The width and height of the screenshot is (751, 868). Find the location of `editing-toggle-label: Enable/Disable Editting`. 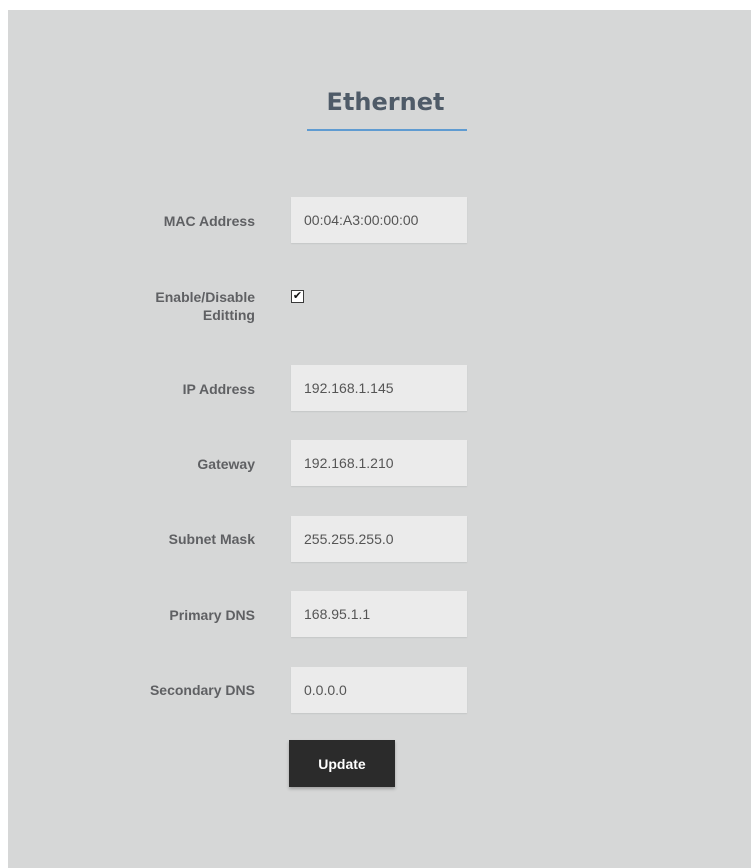

editing-toggle-label: Enable/Disable Editting is located at coordinates (205, 306).